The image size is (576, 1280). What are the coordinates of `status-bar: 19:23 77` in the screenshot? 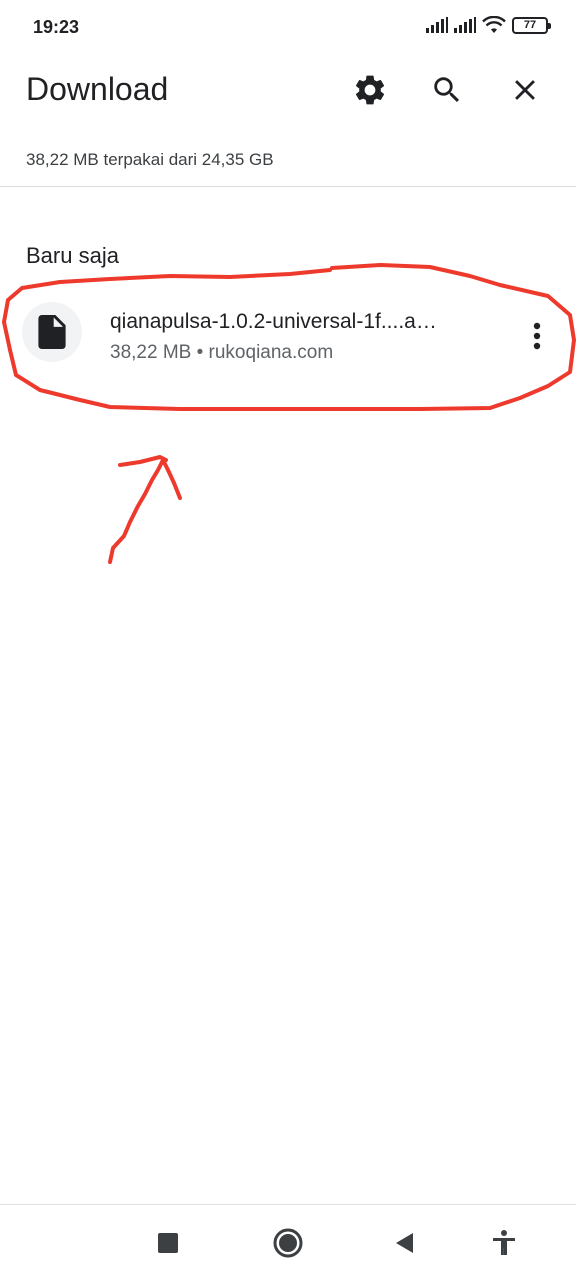 It's located at (288, 28).